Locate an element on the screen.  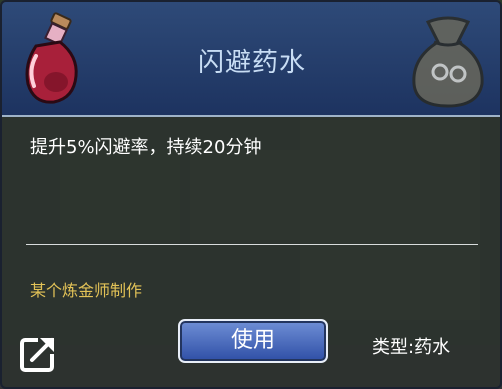
red-potion-icon is located at coordinates (51, 58).